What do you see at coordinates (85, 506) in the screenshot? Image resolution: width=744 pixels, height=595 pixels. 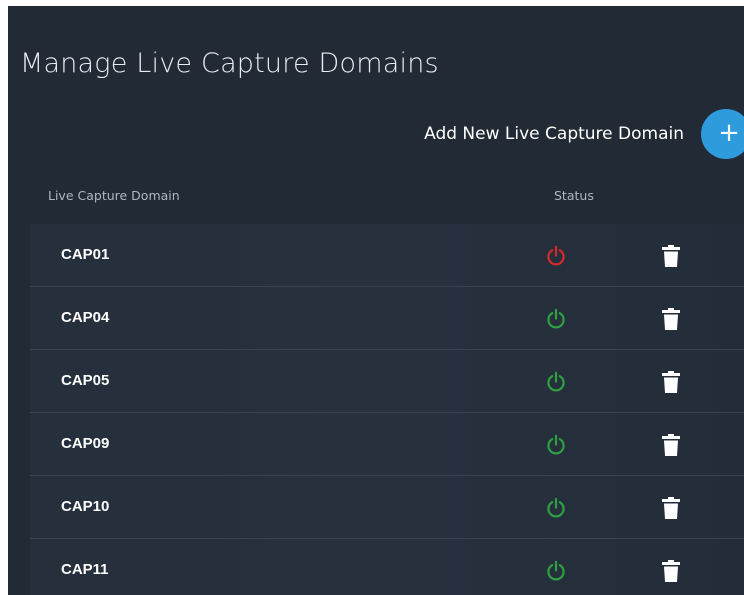 I see `domain-name: CAP10` at bounding box center [85, 506].